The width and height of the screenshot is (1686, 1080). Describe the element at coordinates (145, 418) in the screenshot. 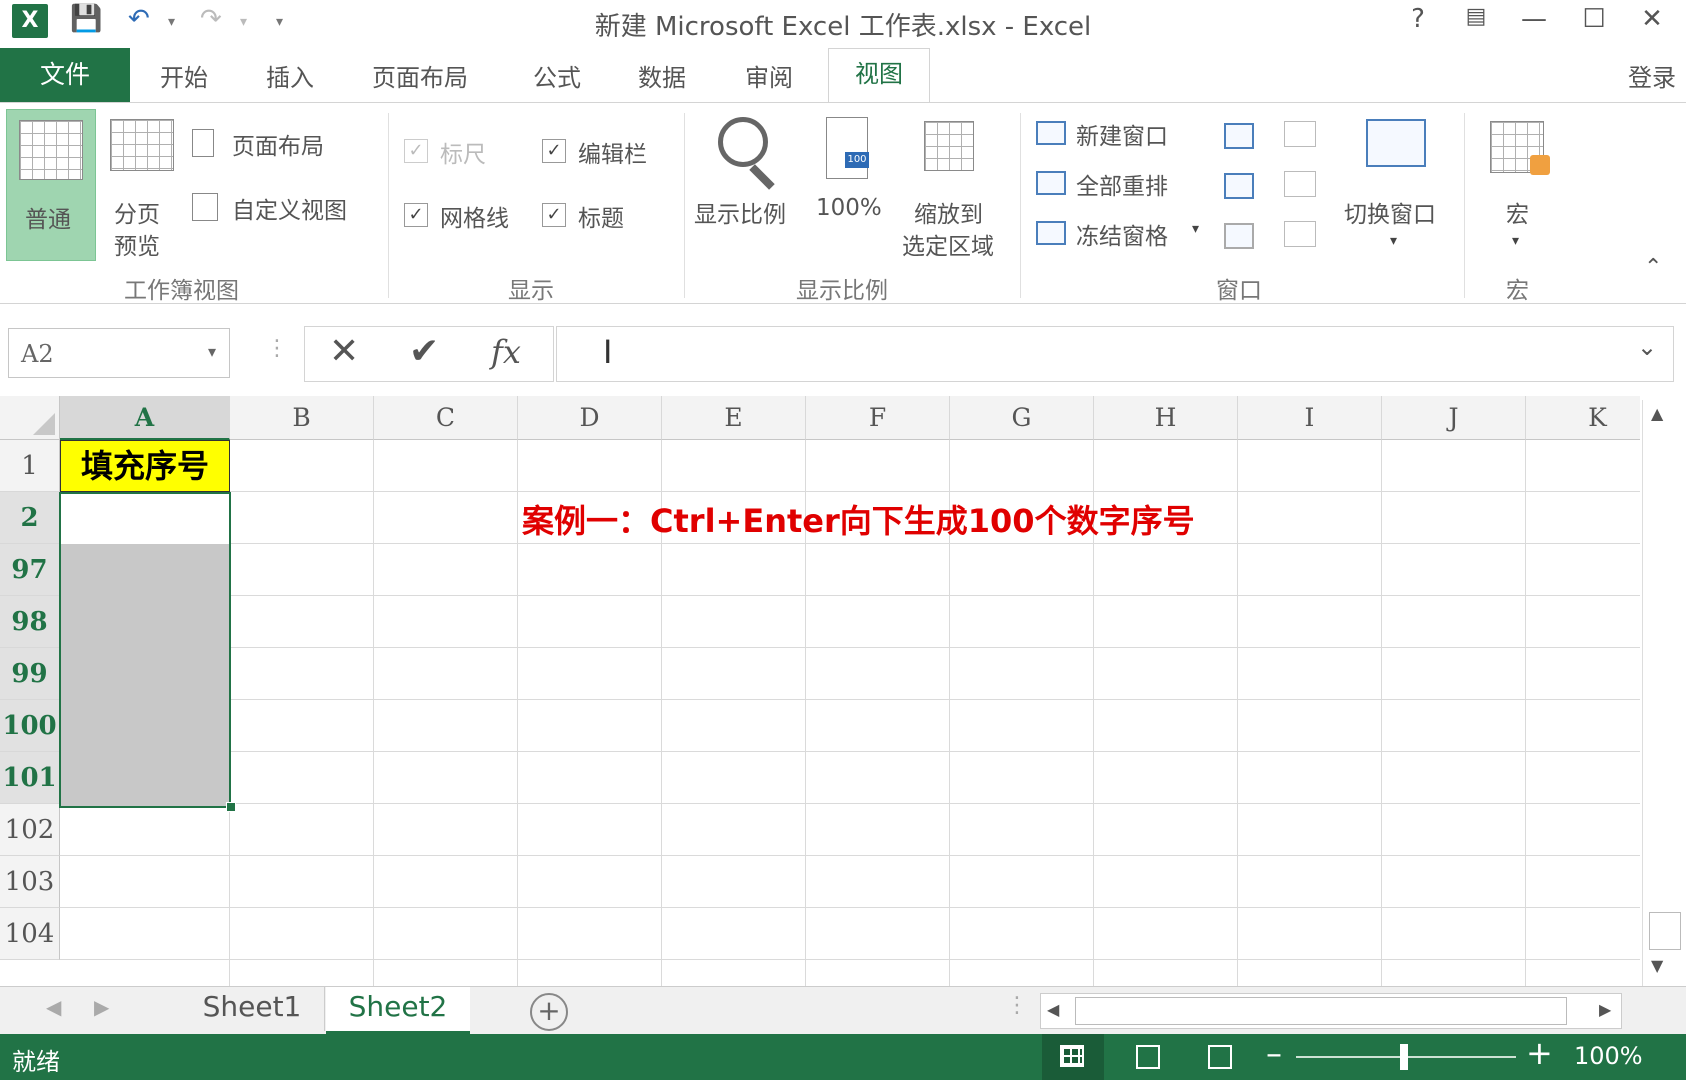

I see `column-header-a: A` at that location.